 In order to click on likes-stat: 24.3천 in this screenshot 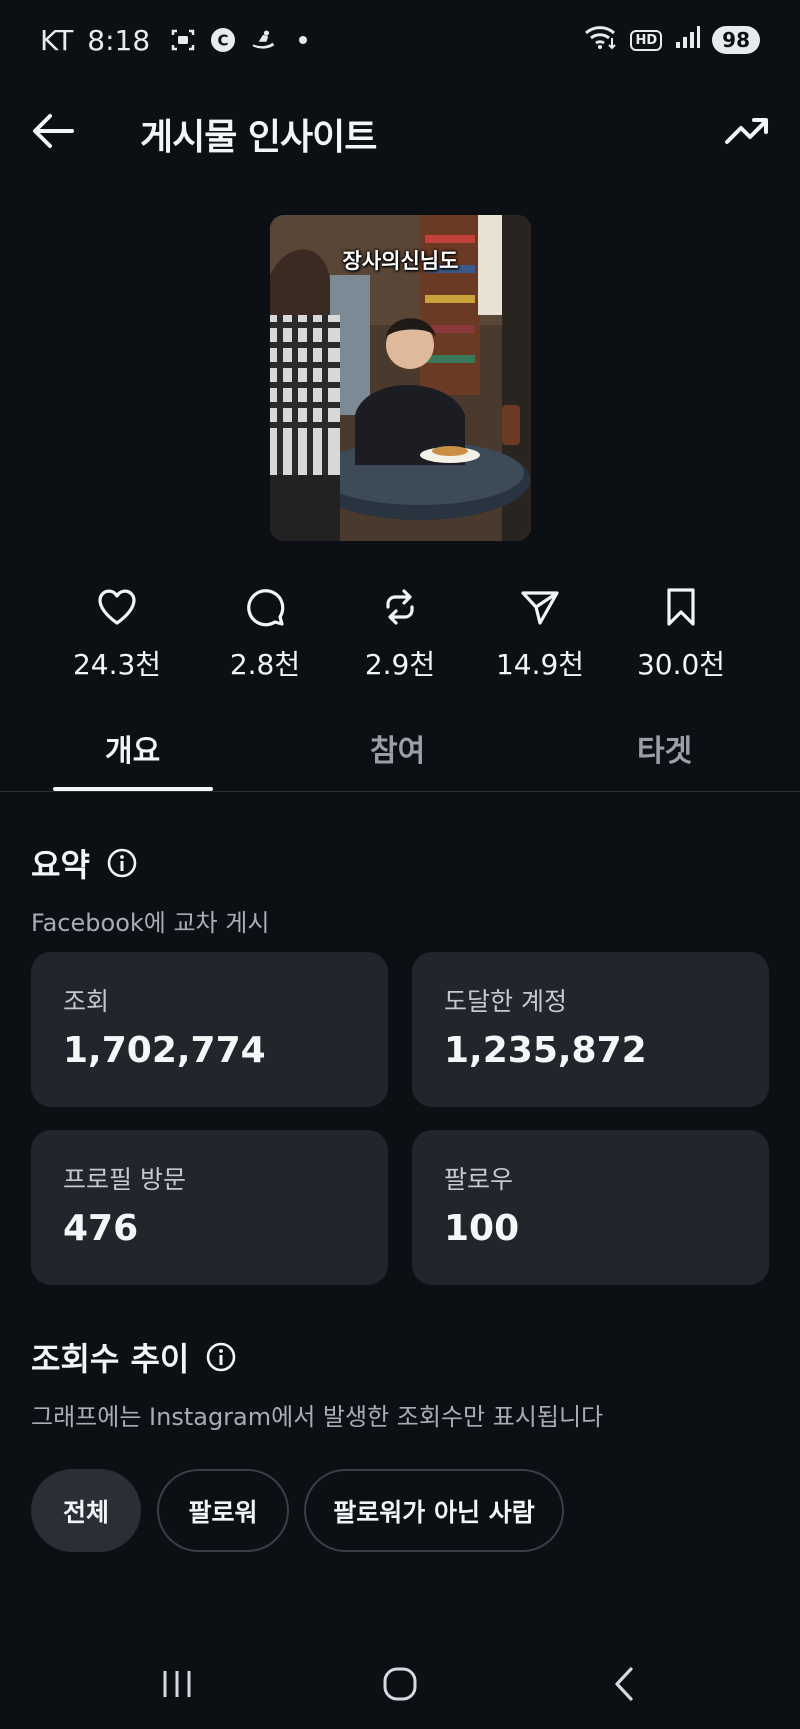, I will do `click(117, 634)`.